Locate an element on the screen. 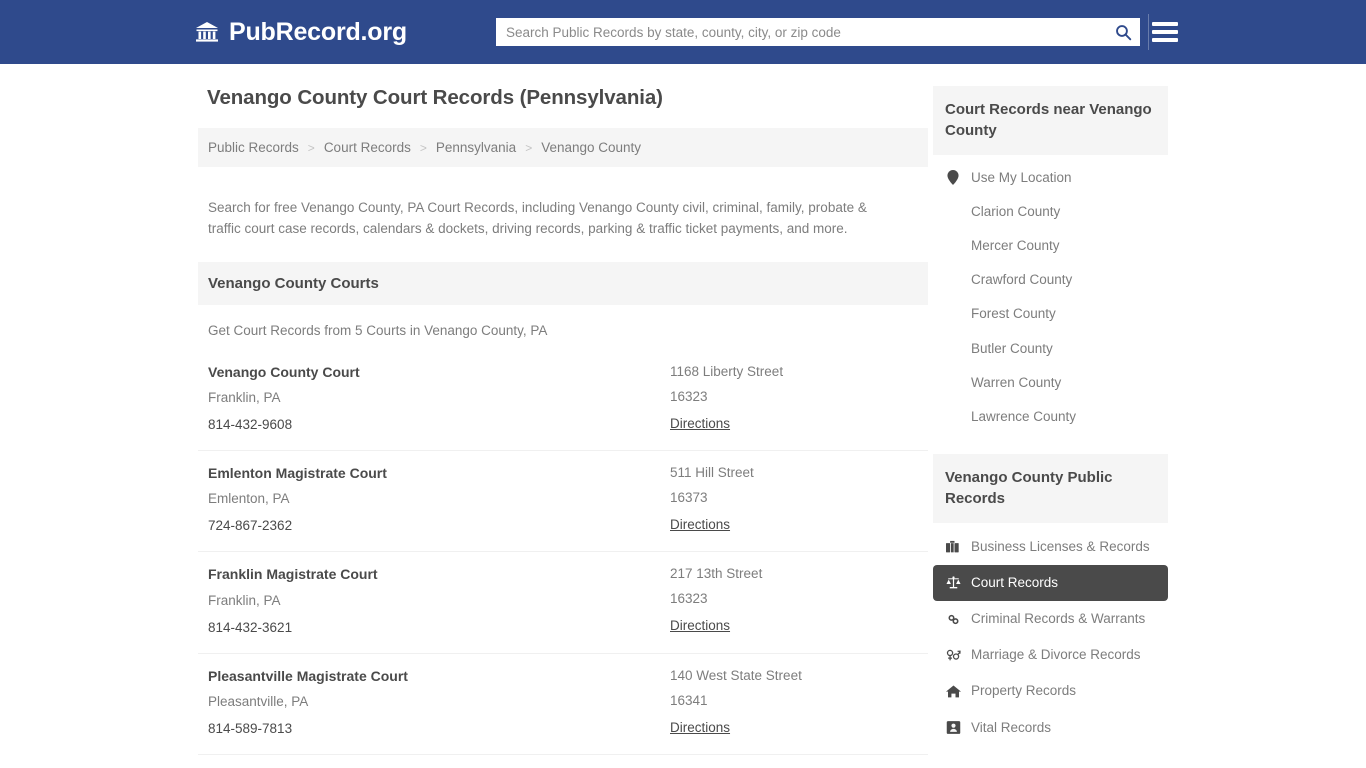 The width and height of the screenshot is (1366, 768). nearby-county-item-mercer-county: Mercer County is located at coordinates (1050, 246).